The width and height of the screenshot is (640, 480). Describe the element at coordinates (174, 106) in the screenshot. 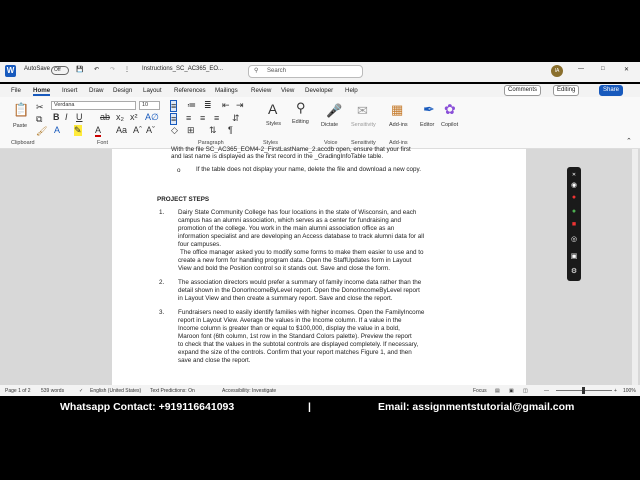

I see `bullets-icon: ≡` at that location.